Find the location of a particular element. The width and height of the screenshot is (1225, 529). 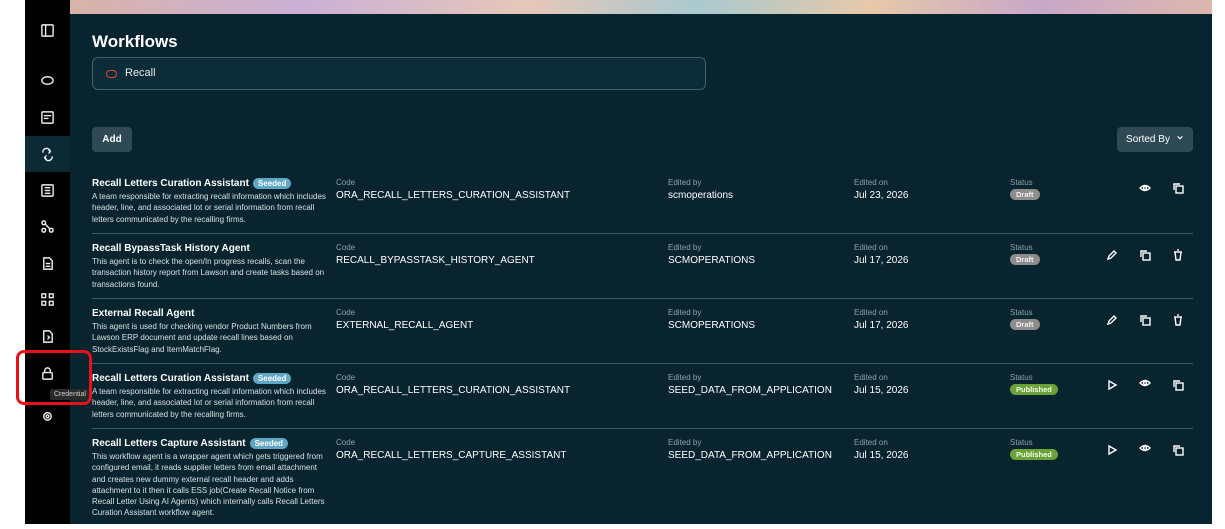

code-value: ORA_RECALL_LETTERS_CAPTURE_ASSISTANT is located at coordinates (451, 455).